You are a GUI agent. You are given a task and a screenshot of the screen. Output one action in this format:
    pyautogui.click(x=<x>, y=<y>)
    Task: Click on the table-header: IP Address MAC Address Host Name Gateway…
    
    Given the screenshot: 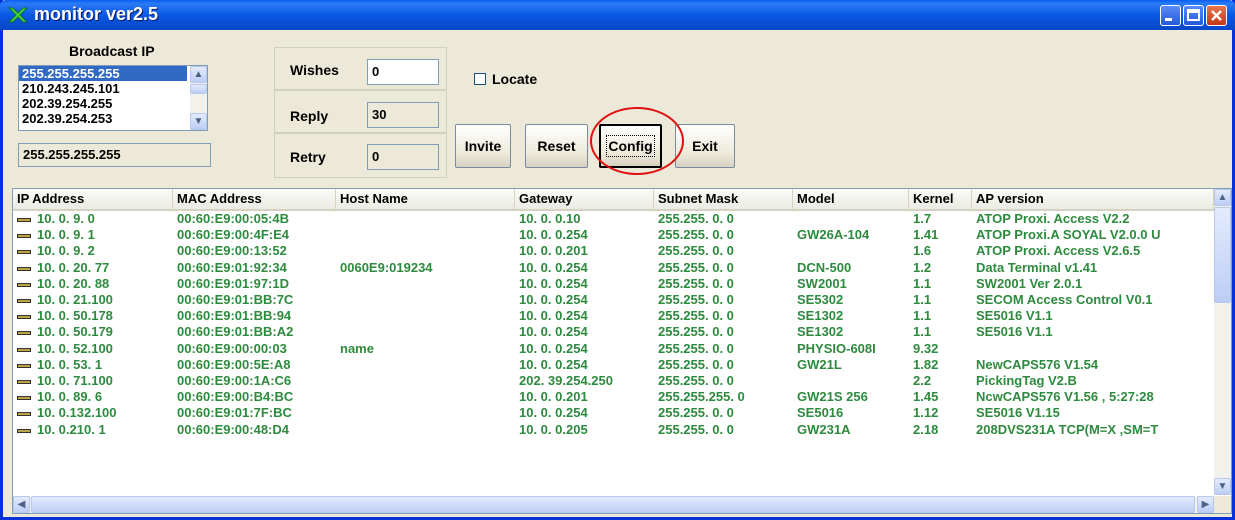 What is the action you would take?
    pyautogui.click(x=613, y=200)
    